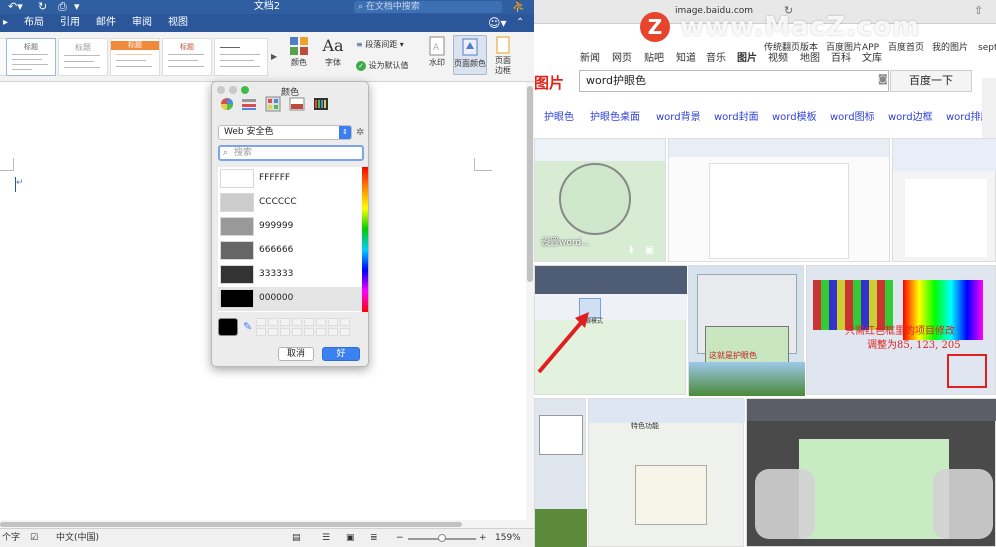  I want to click on horizontal-scrollbar, so click(267, 524).